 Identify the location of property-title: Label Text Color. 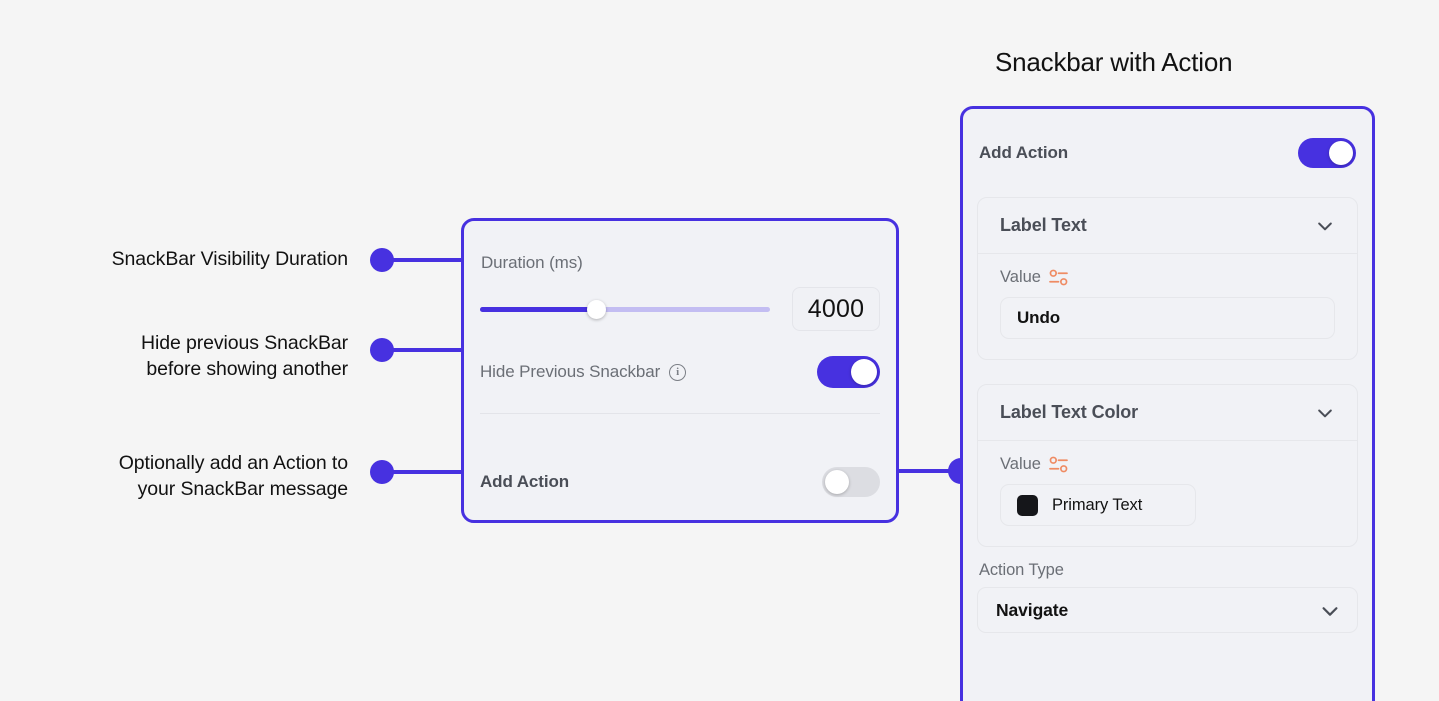
(1069, 412).